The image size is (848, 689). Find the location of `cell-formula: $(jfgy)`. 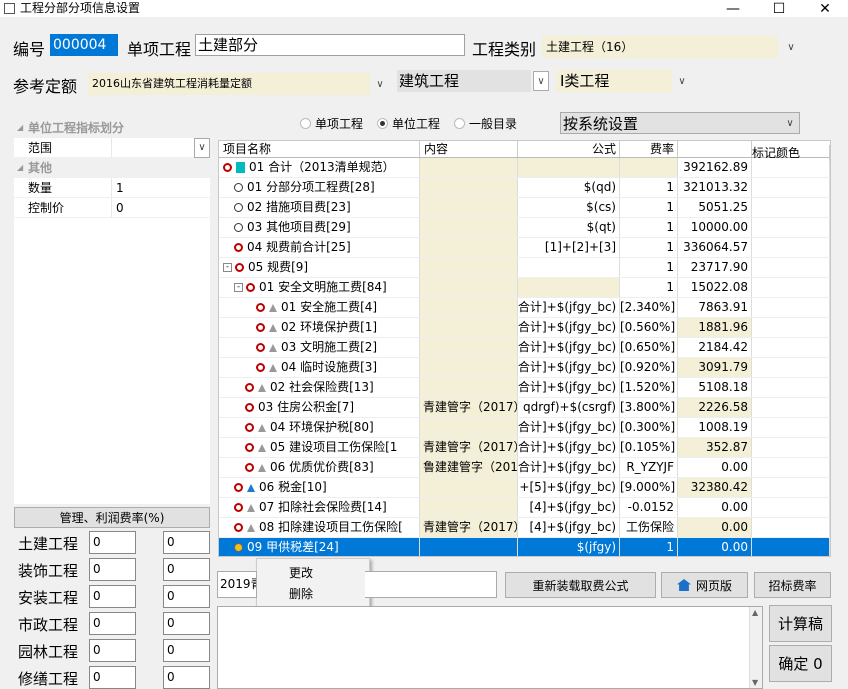

cell-formula: $(jfgy) is located at coordinates (569, 547).